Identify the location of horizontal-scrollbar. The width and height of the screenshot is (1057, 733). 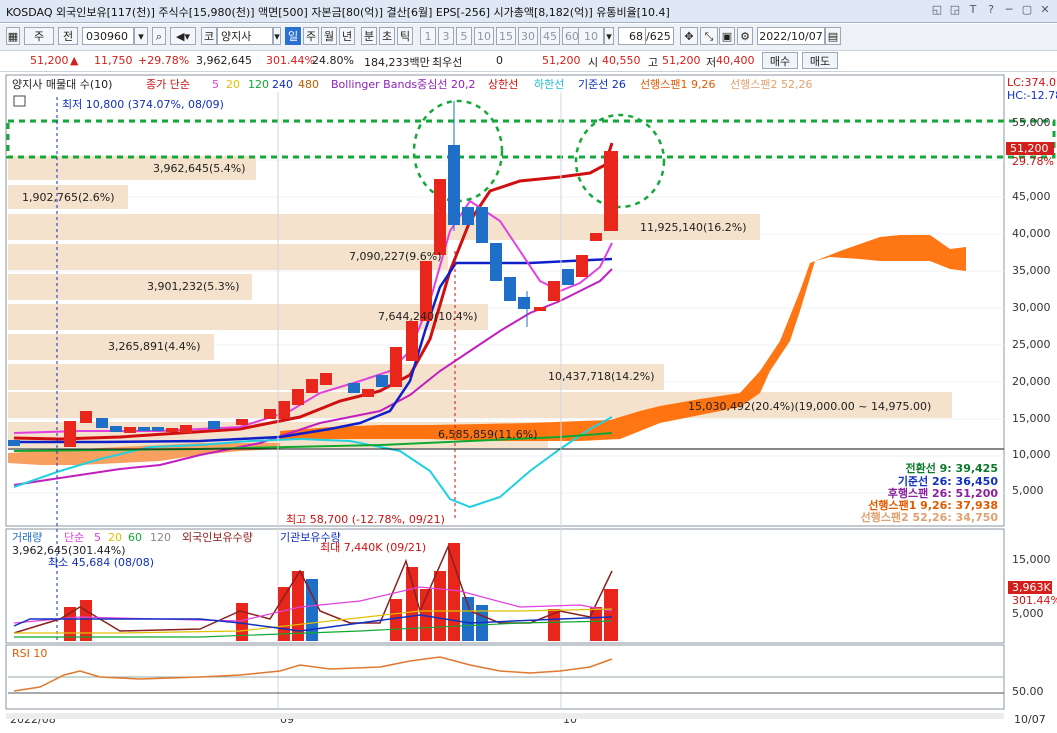
(505, 716).